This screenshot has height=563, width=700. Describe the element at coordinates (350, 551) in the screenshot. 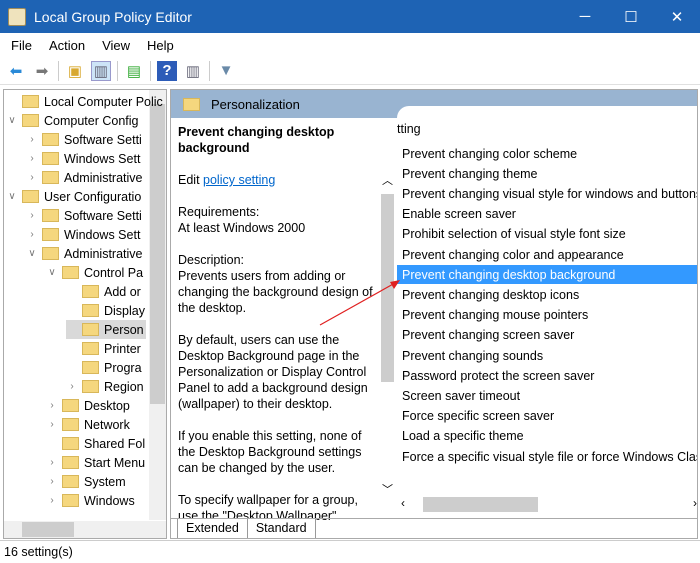

I see `status-bar: 16 setting(s)` at that location.